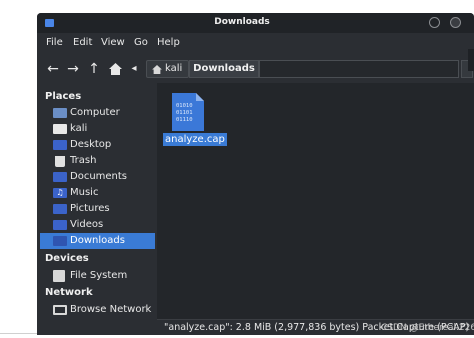 This screenshot has width=474, height=338. Describe the element at coordinates (60, 225) in the screenshot. I see `videos-folder-icon` at that location.